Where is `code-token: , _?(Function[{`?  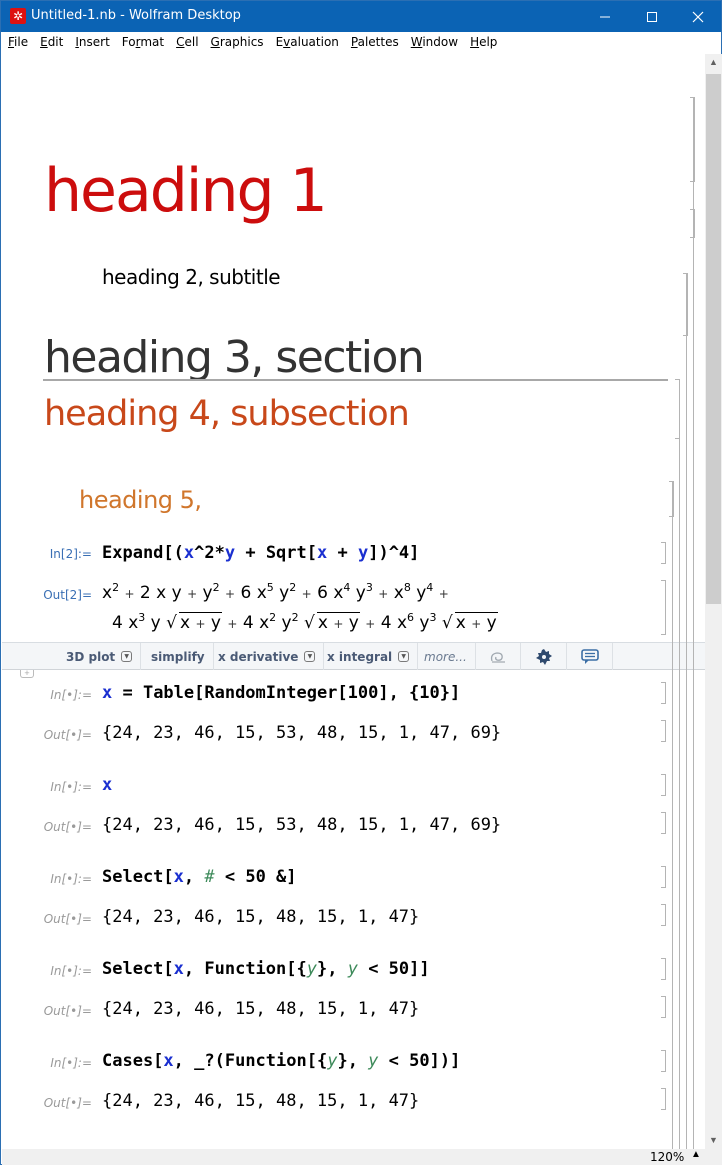
code-token: , _?(Function[{ is located at coordinates (250, 1061).